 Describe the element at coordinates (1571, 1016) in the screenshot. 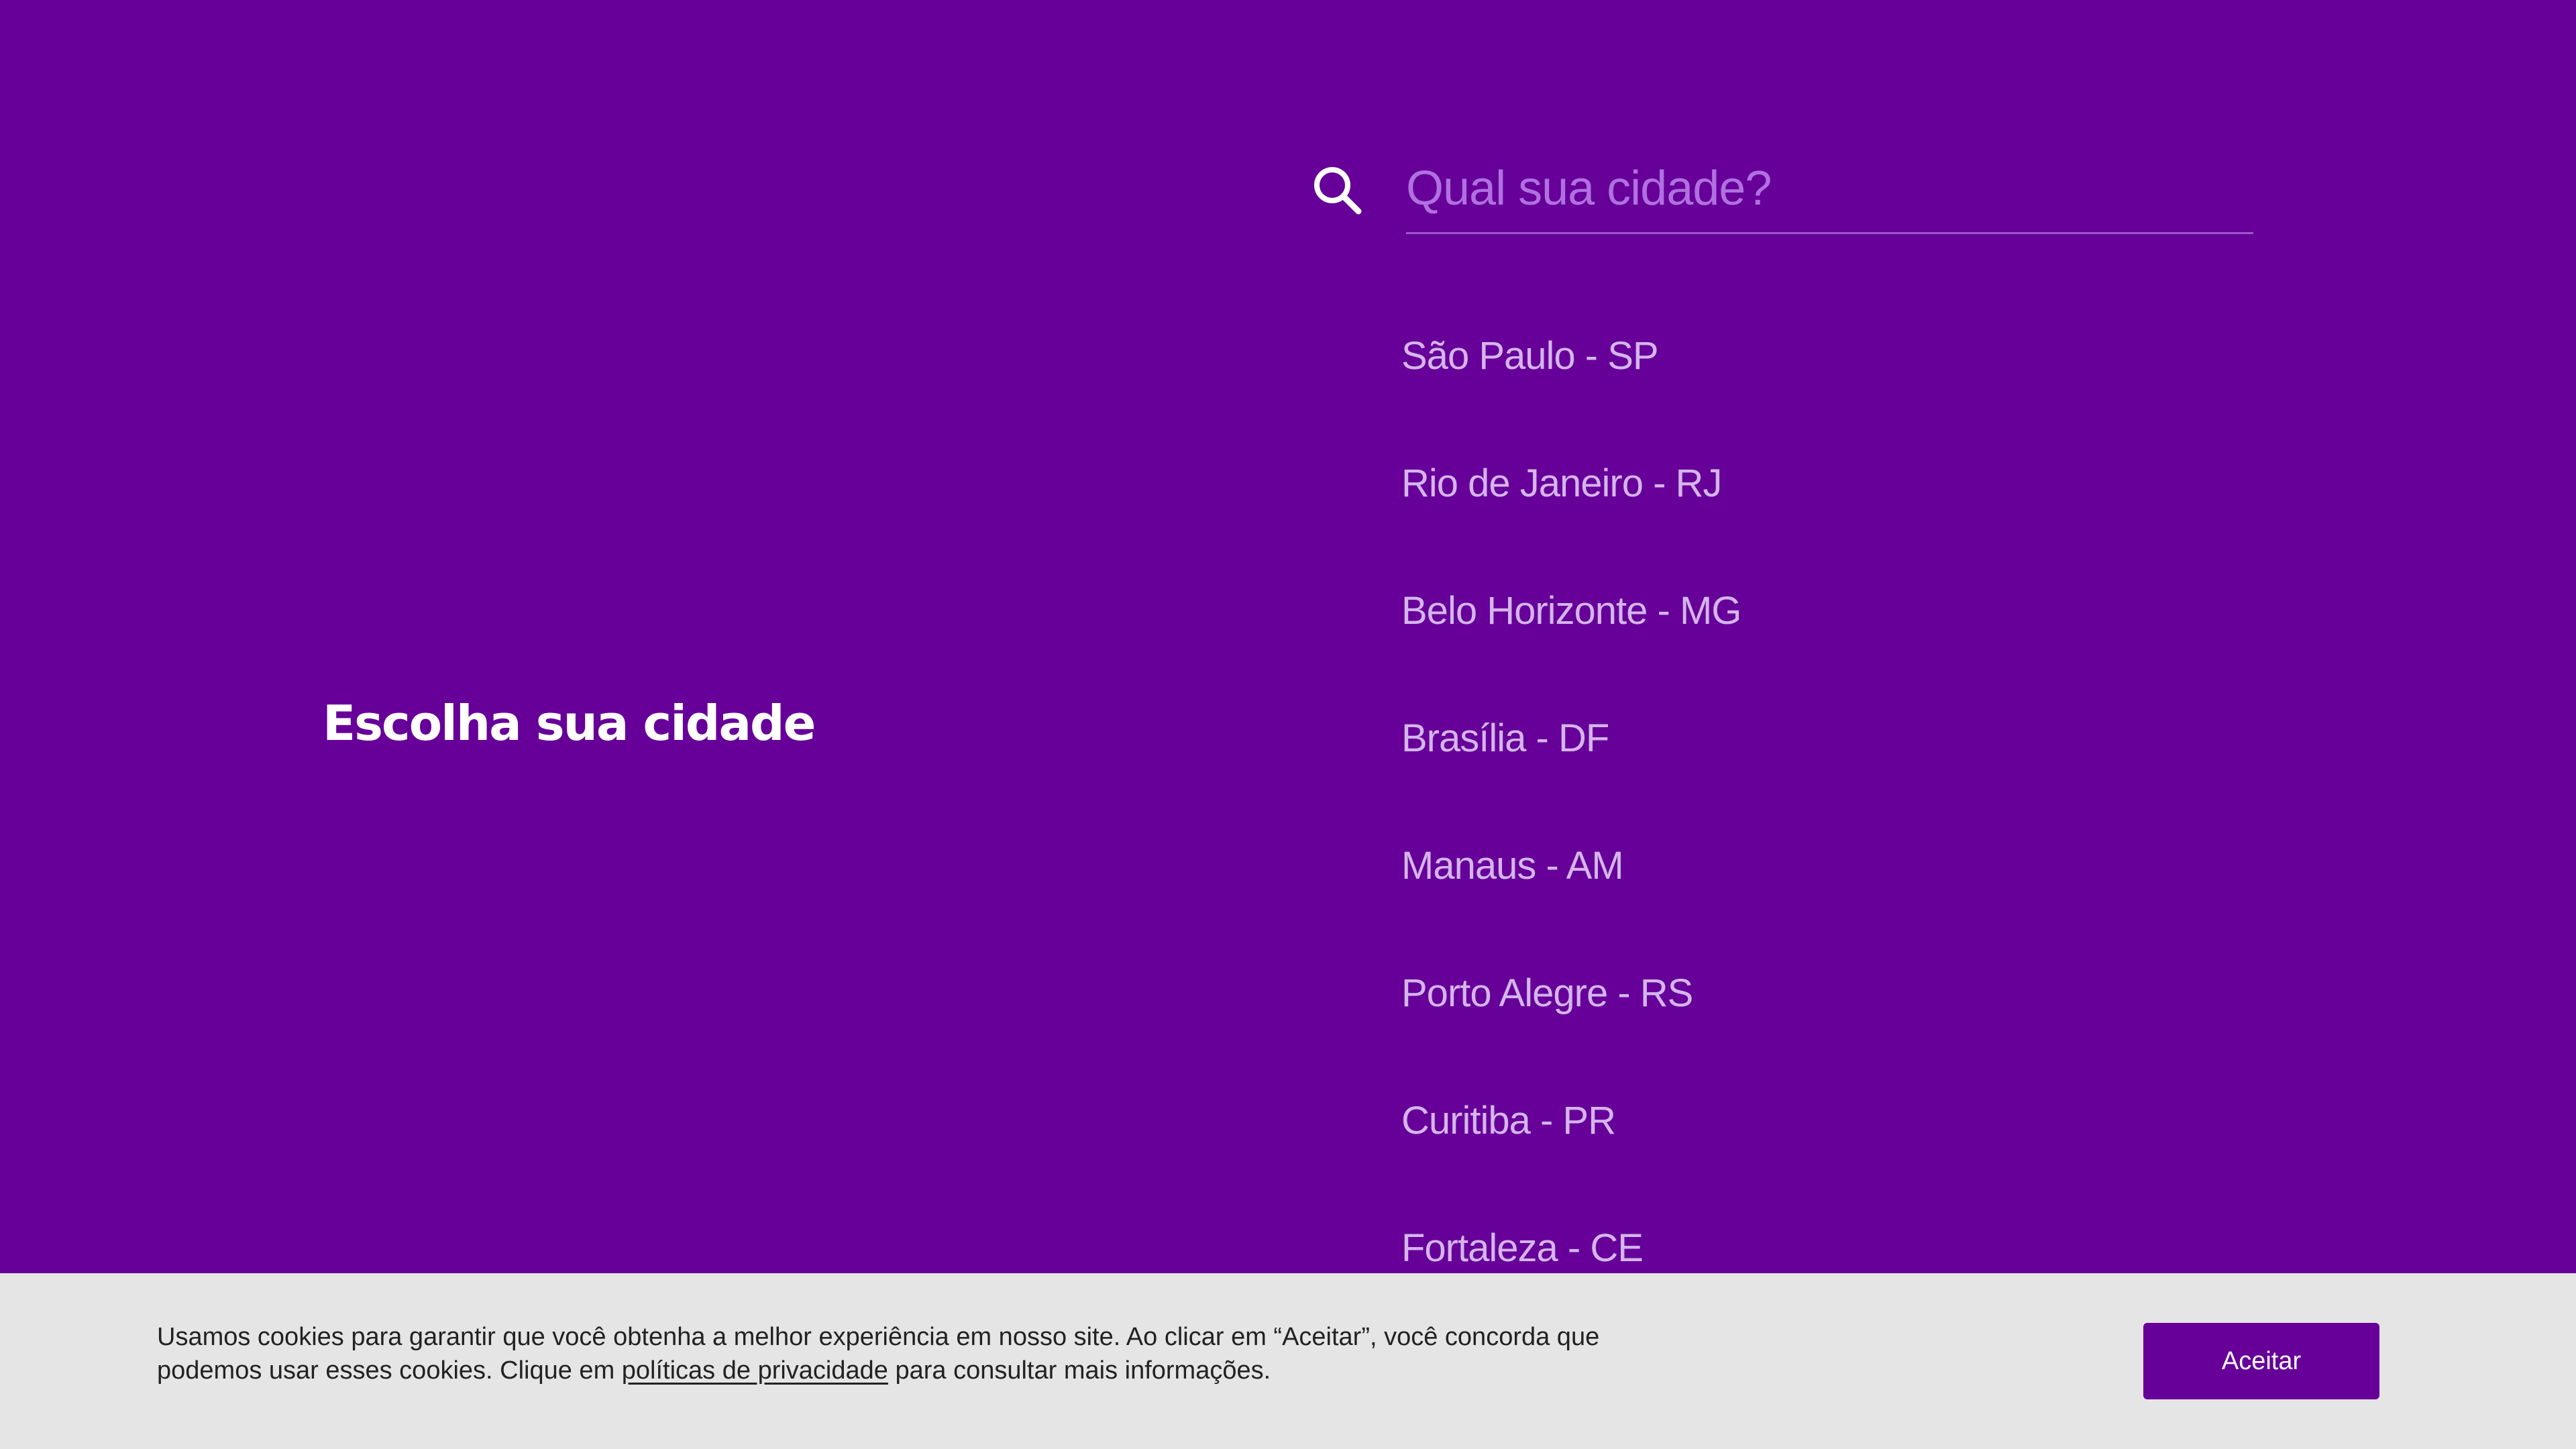

I see `city-item-porto-alegre: Porto Alegre - RS` at that location.